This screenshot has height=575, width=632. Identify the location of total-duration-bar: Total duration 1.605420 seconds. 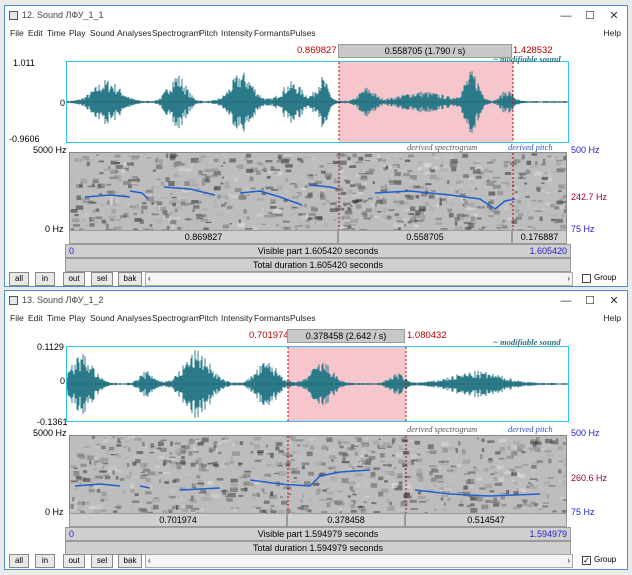
(318, 265).